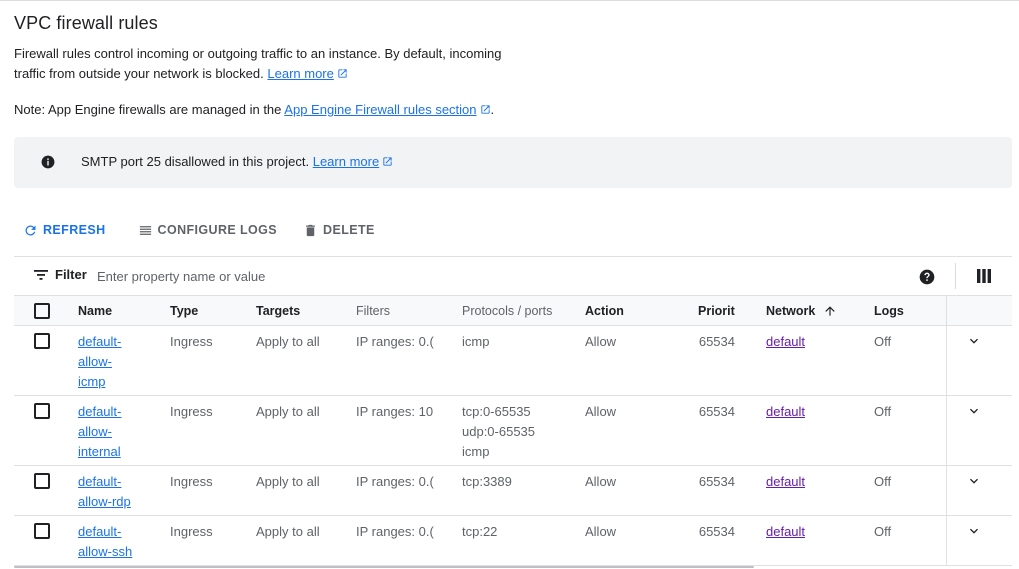 Image resolution: width=1019 pixels, height=569 pixels. I want to click on sort-arrow-up-icon, so click(830, 311).